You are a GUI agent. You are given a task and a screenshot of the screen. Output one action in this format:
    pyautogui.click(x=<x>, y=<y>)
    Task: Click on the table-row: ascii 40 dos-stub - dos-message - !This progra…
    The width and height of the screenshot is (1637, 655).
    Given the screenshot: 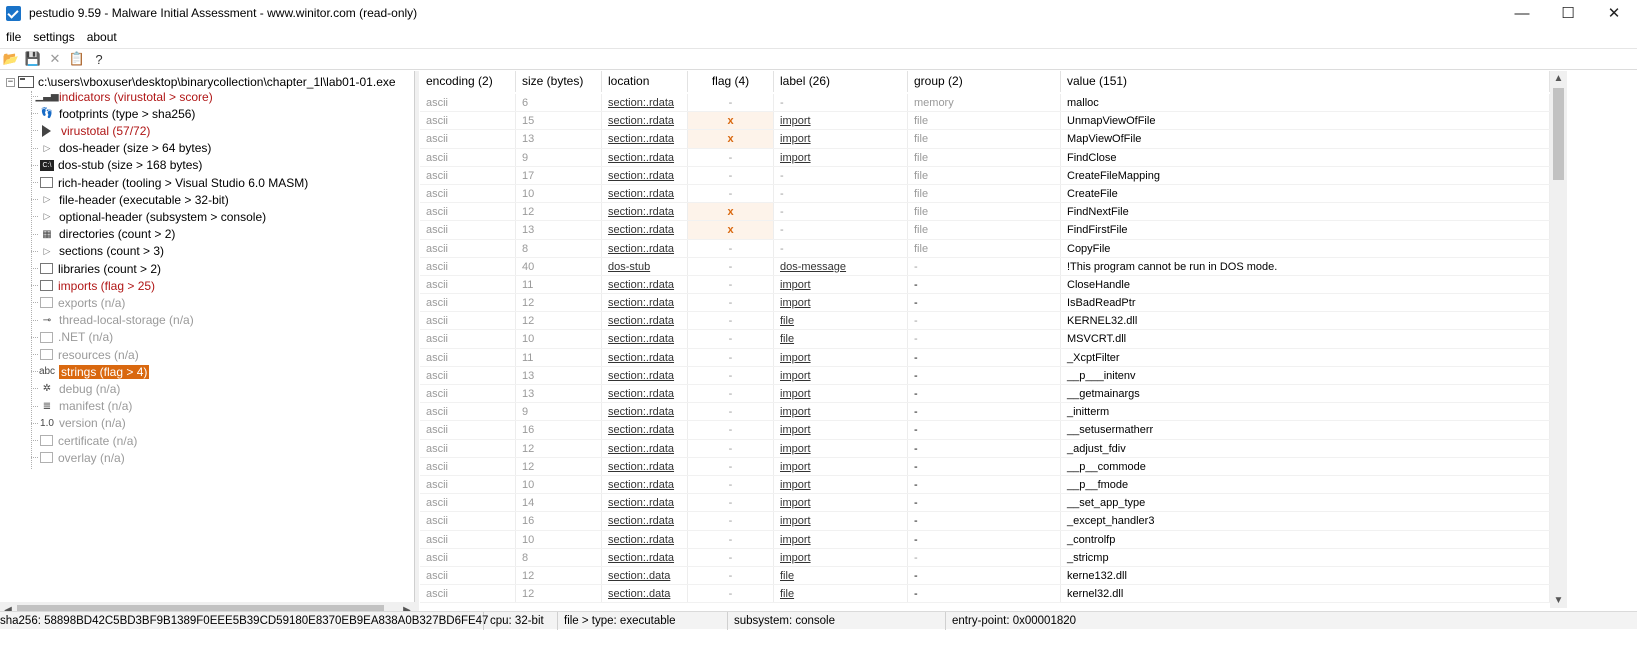 What is the action you would take?
    pyautogui.click(x=985, y=266)
    